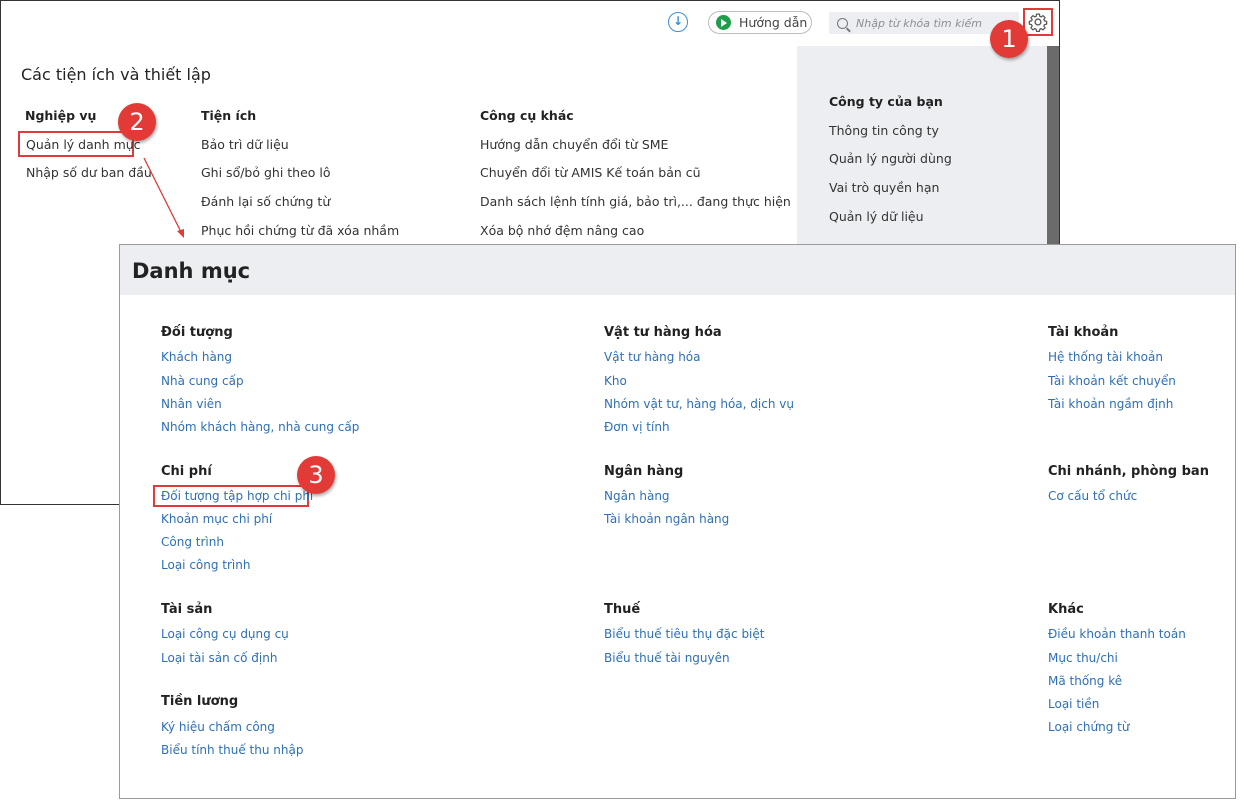 Image resolution: width=1244 pixels, height=806 pixels. I want to click on link-loai-tai-san-co-dinh: Loại tài sản cố định, so click(219, 658).